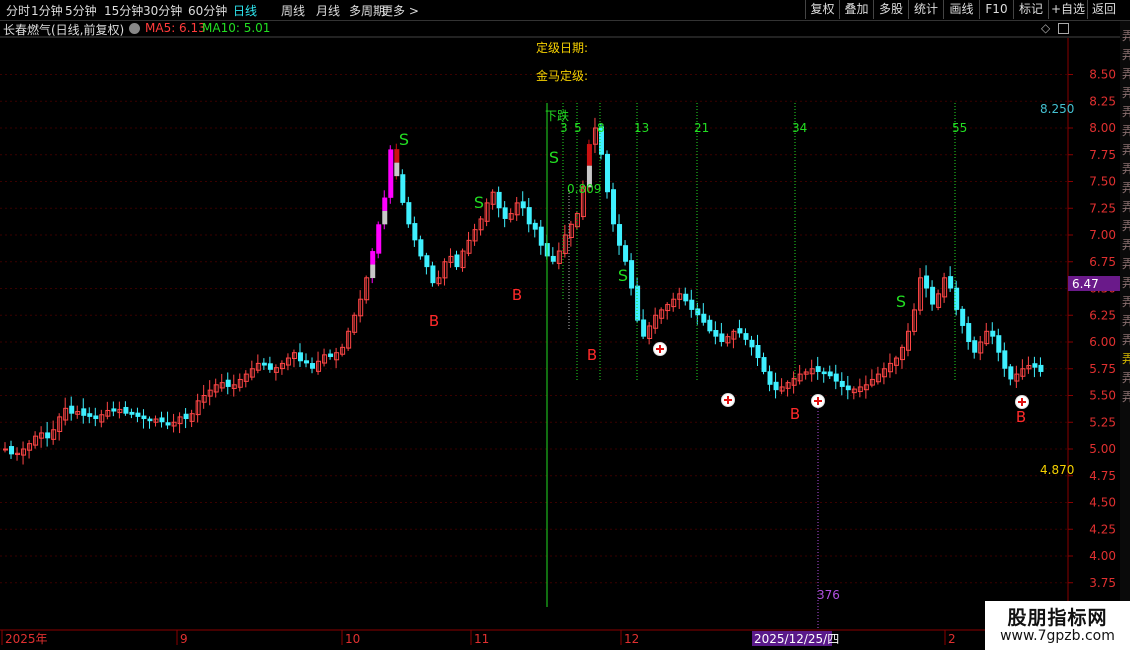  I want to click on price-tick-label: 8.00, so click(1102, 128).